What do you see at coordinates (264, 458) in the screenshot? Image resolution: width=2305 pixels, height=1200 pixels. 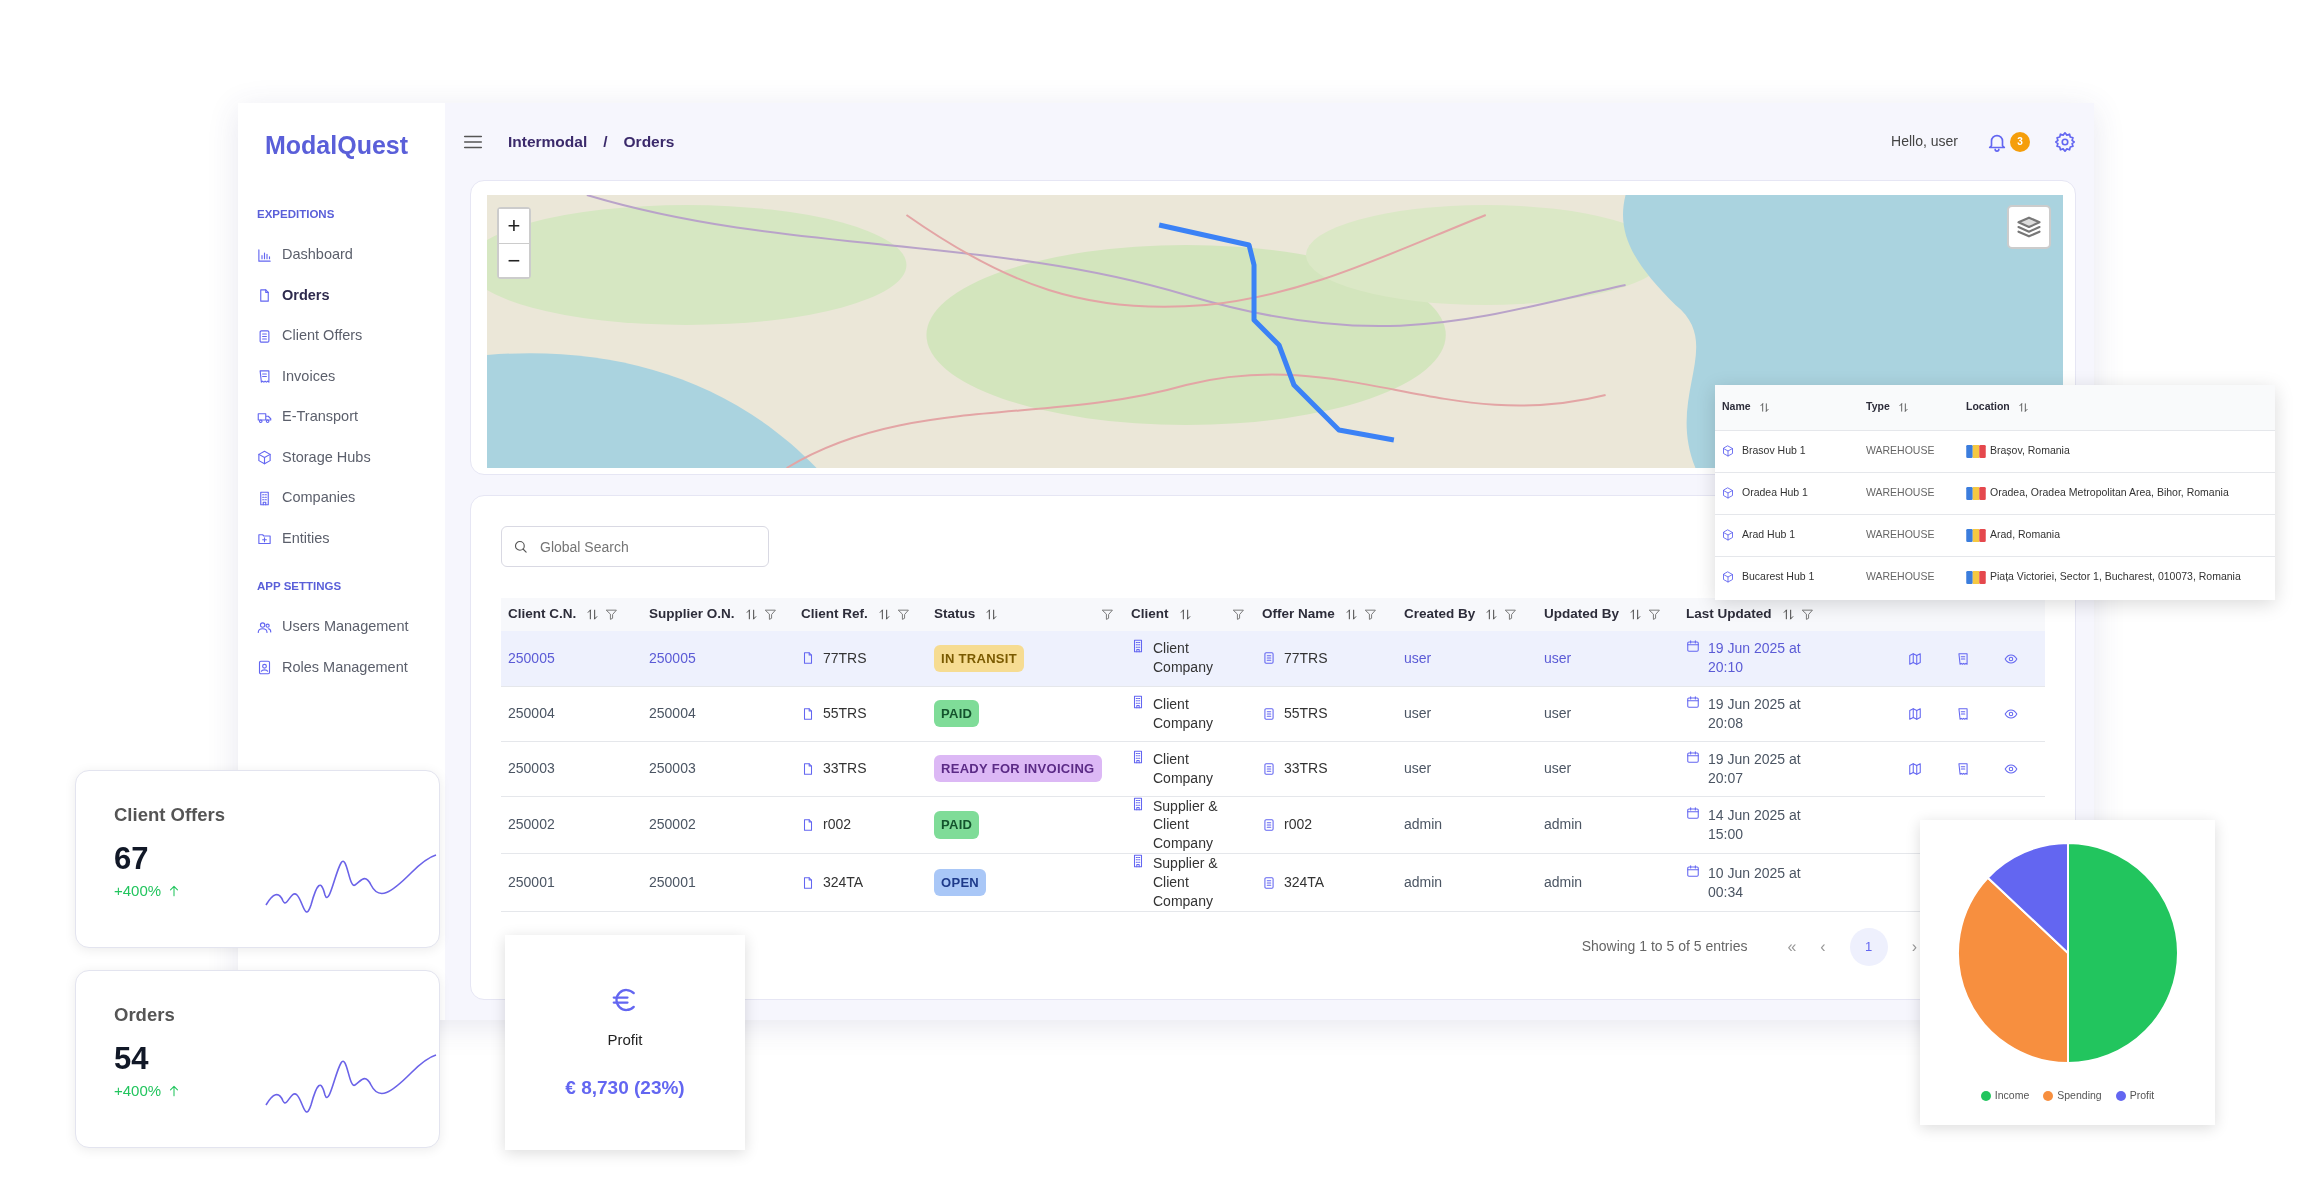 I see `cube-icon` at bounding box center [264, 458].